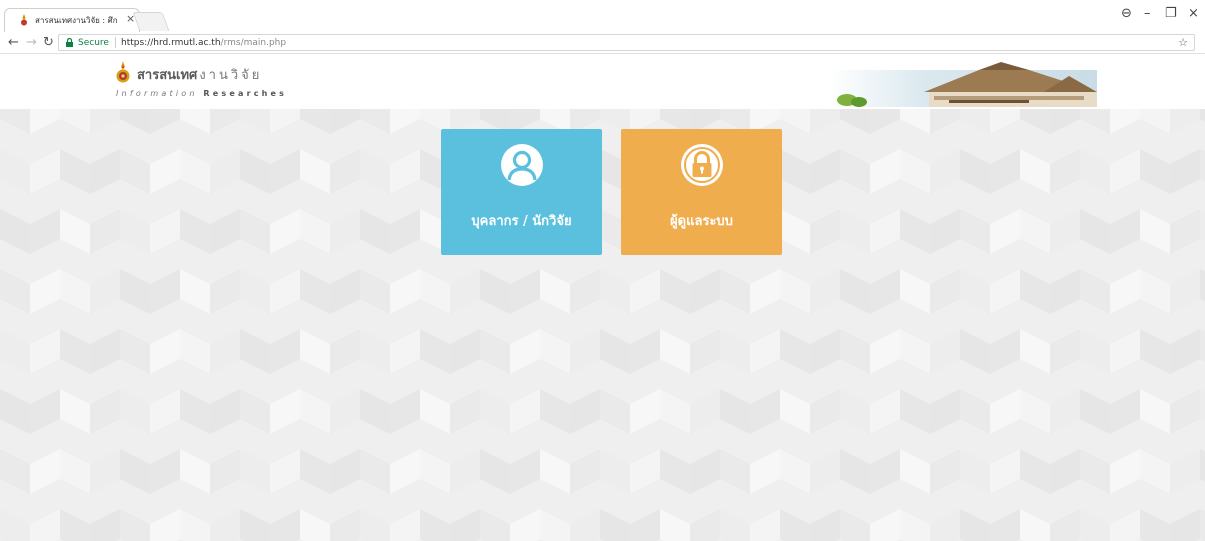  What do you see at coordinates (48, 43) in the screenshot?
I see `reload-icon: ↻` at bounding box center [48, 43].